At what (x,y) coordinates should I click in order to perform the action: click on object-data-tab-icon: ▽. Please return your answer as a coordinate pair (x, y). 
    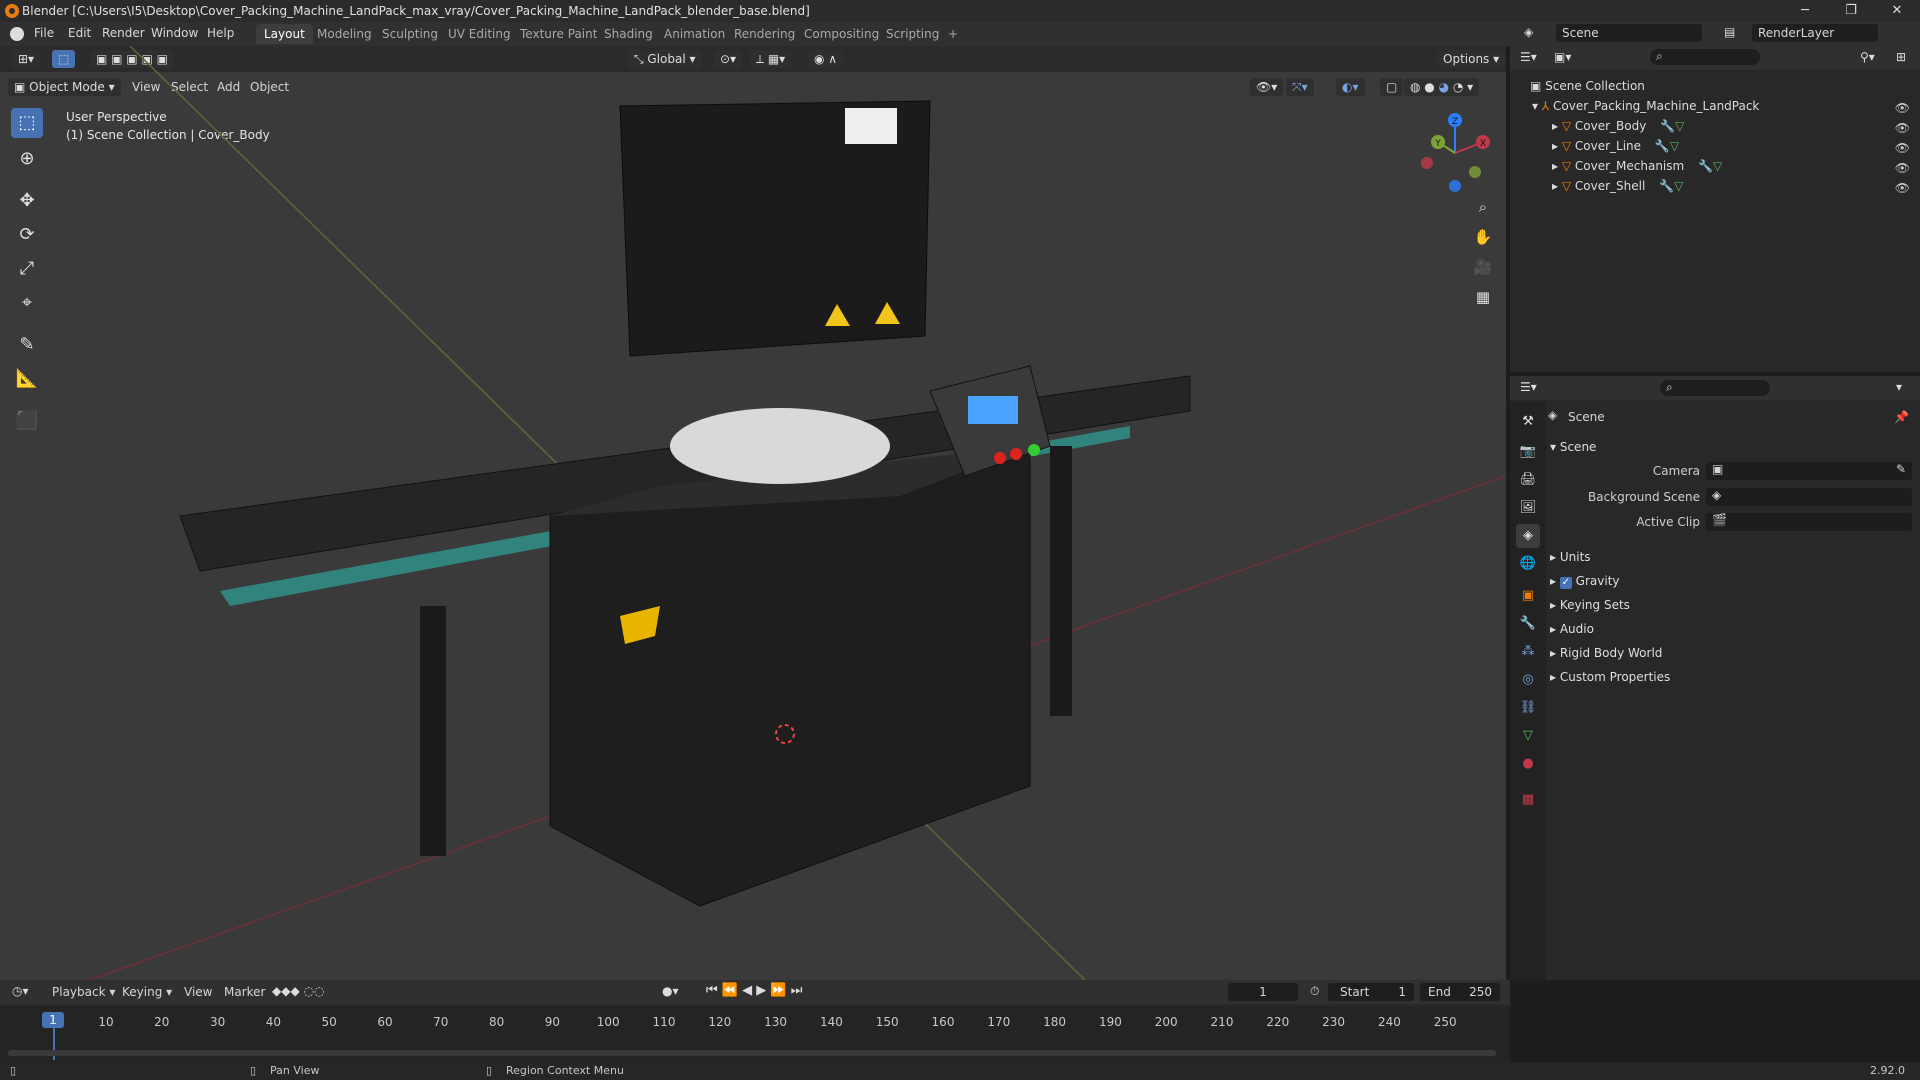
    Looking at the image, I should click on (1528, 736).